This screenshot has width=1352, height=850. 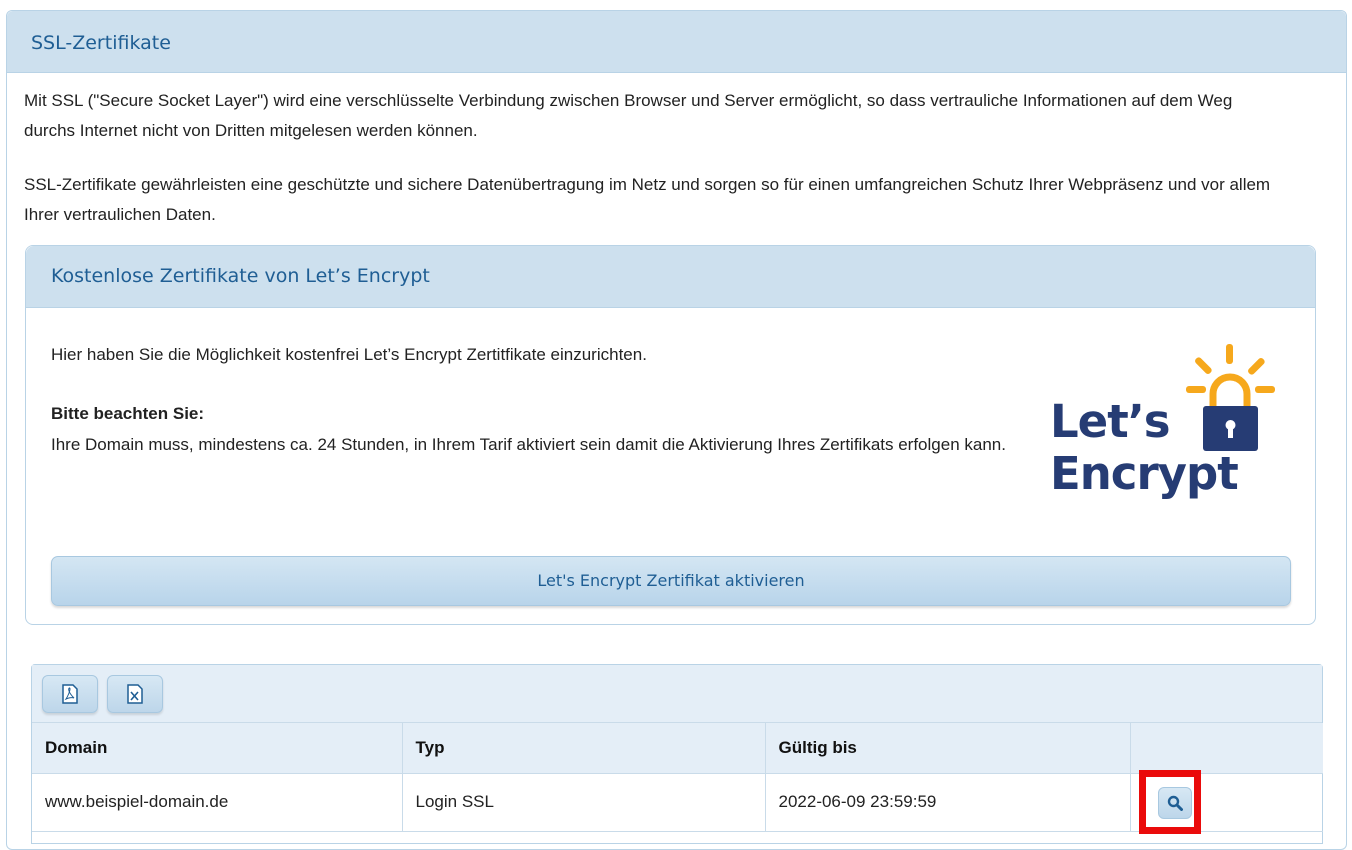 I want to click on table-header-row: Domain Typ Gültig bis, so click(x=677, y=748).